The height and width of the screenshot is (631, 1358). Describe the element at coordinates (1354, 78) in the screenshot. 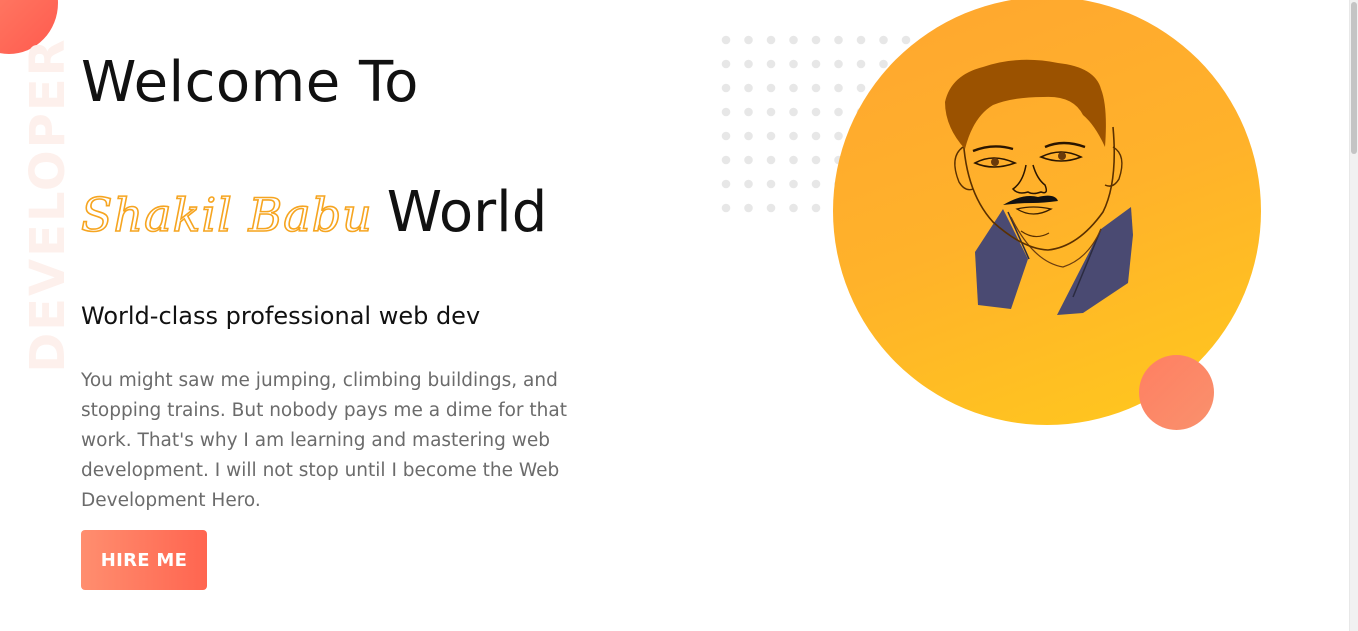

I see `scrollbar-thumb` at that location.